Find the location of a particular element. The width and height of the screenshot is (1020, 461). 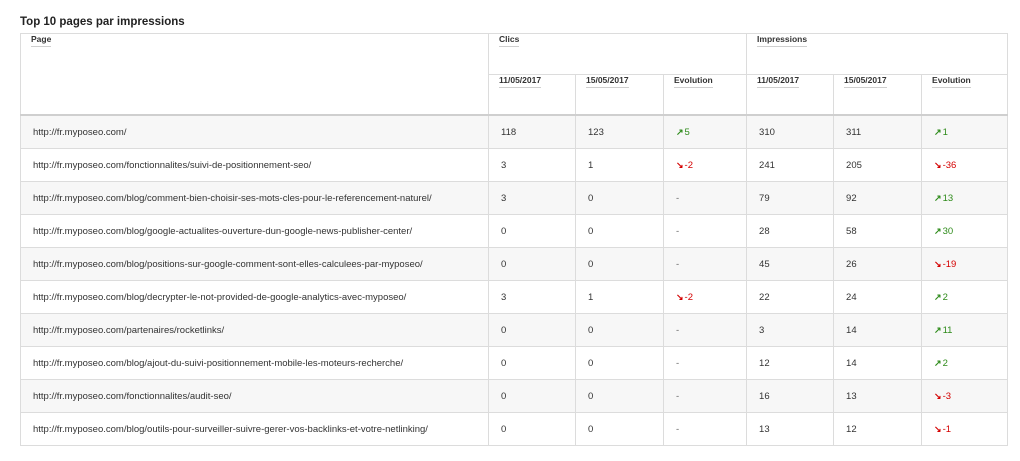

impressions-evolution: ↗30 is located at coordinates (965, 231).